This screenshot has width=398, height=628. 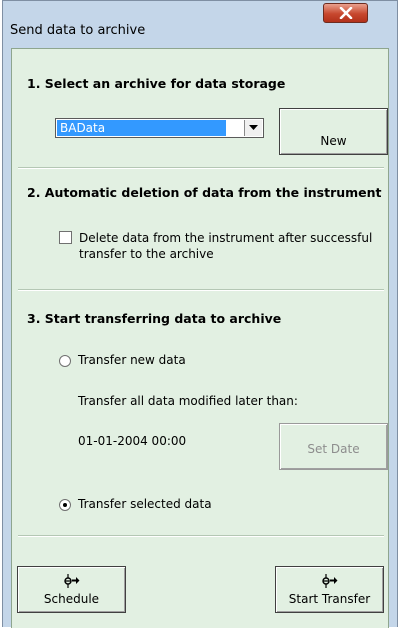 I want to click on schedule-button-label: Schedule, so click(x=71, y=599).